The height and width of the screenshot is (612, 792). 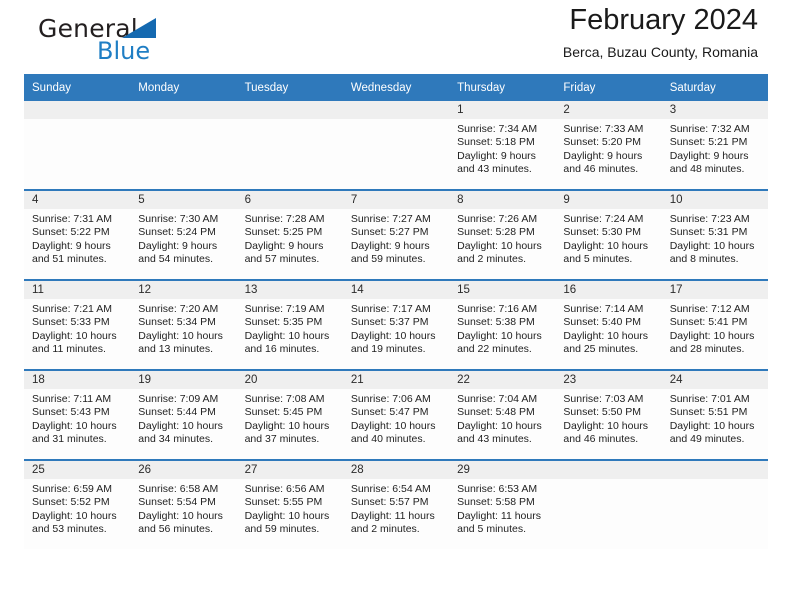 I want to click on sunrise-text: Sunrise: 7:12 AM, so click(x=709, y=309).